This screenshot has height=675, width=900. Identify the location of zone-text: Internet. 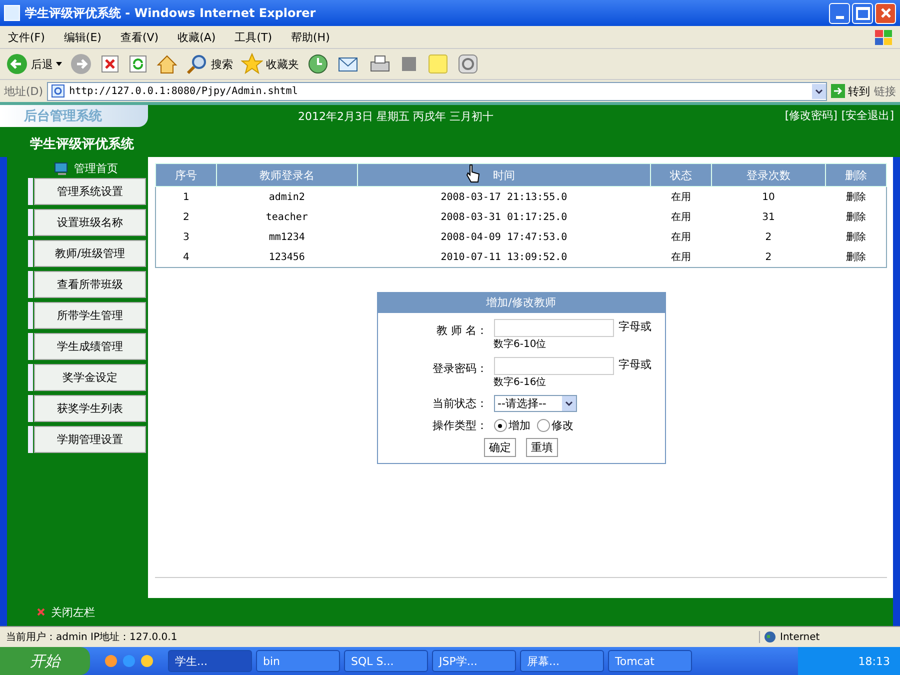
(800, 637).